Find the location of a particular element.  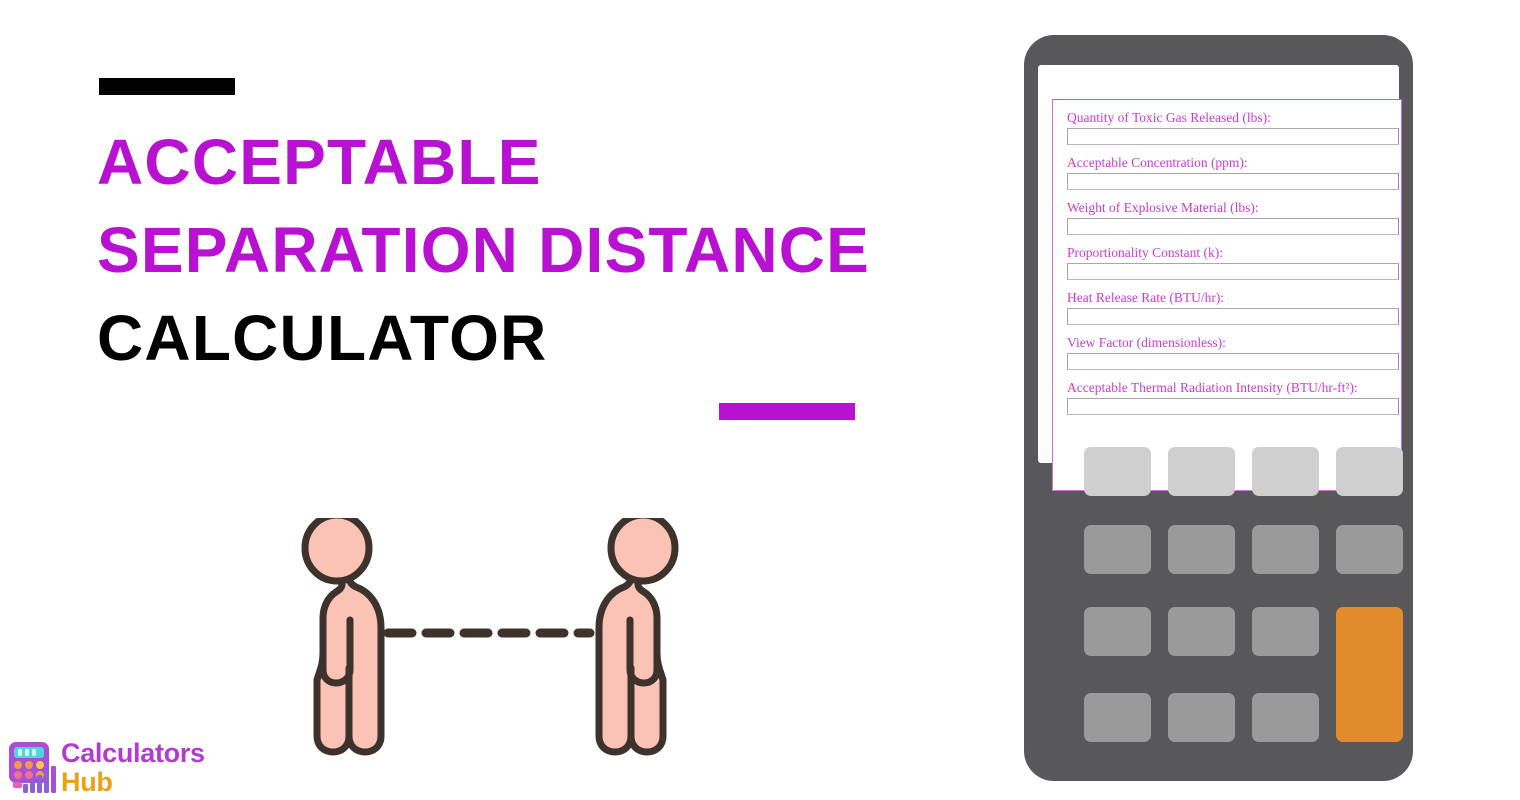

field-group-proportionality-constant: Proportionality Constant (k): is located at coordinates (1233, 262).